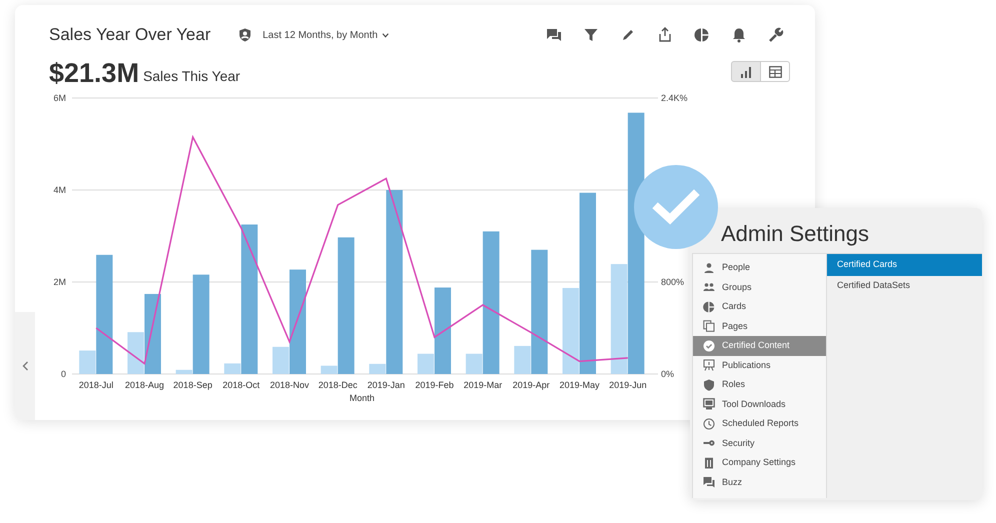 Image resolution: width=996 pixels, height=523 pixels. What do you see at coordinates (144, 385) in the screenshot?
I see `axis-label: 2018-Aug` at bounding box center [144, 385].